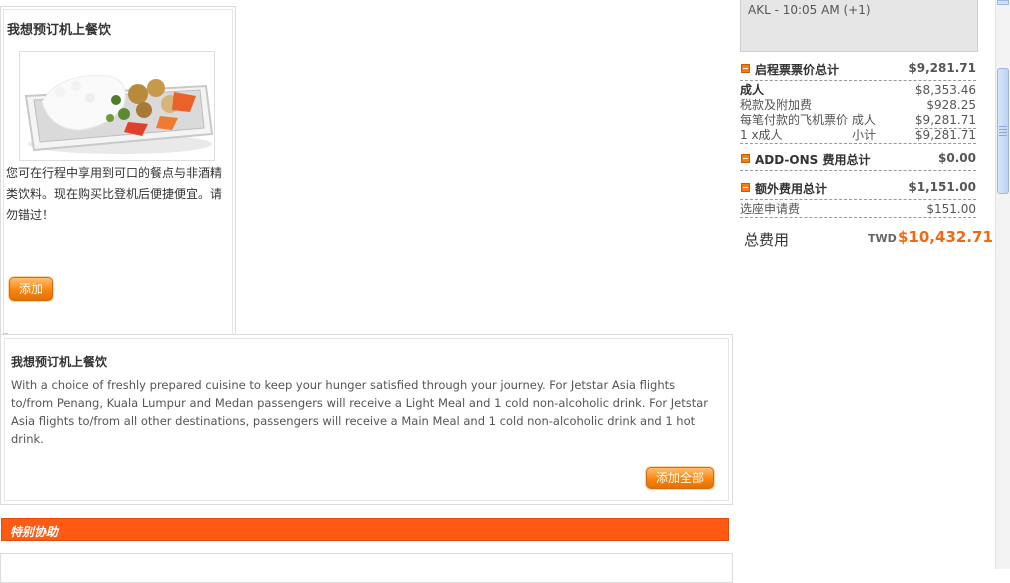  I want to click on subtotal-count-label: 1 x成人, so click(761, 135).